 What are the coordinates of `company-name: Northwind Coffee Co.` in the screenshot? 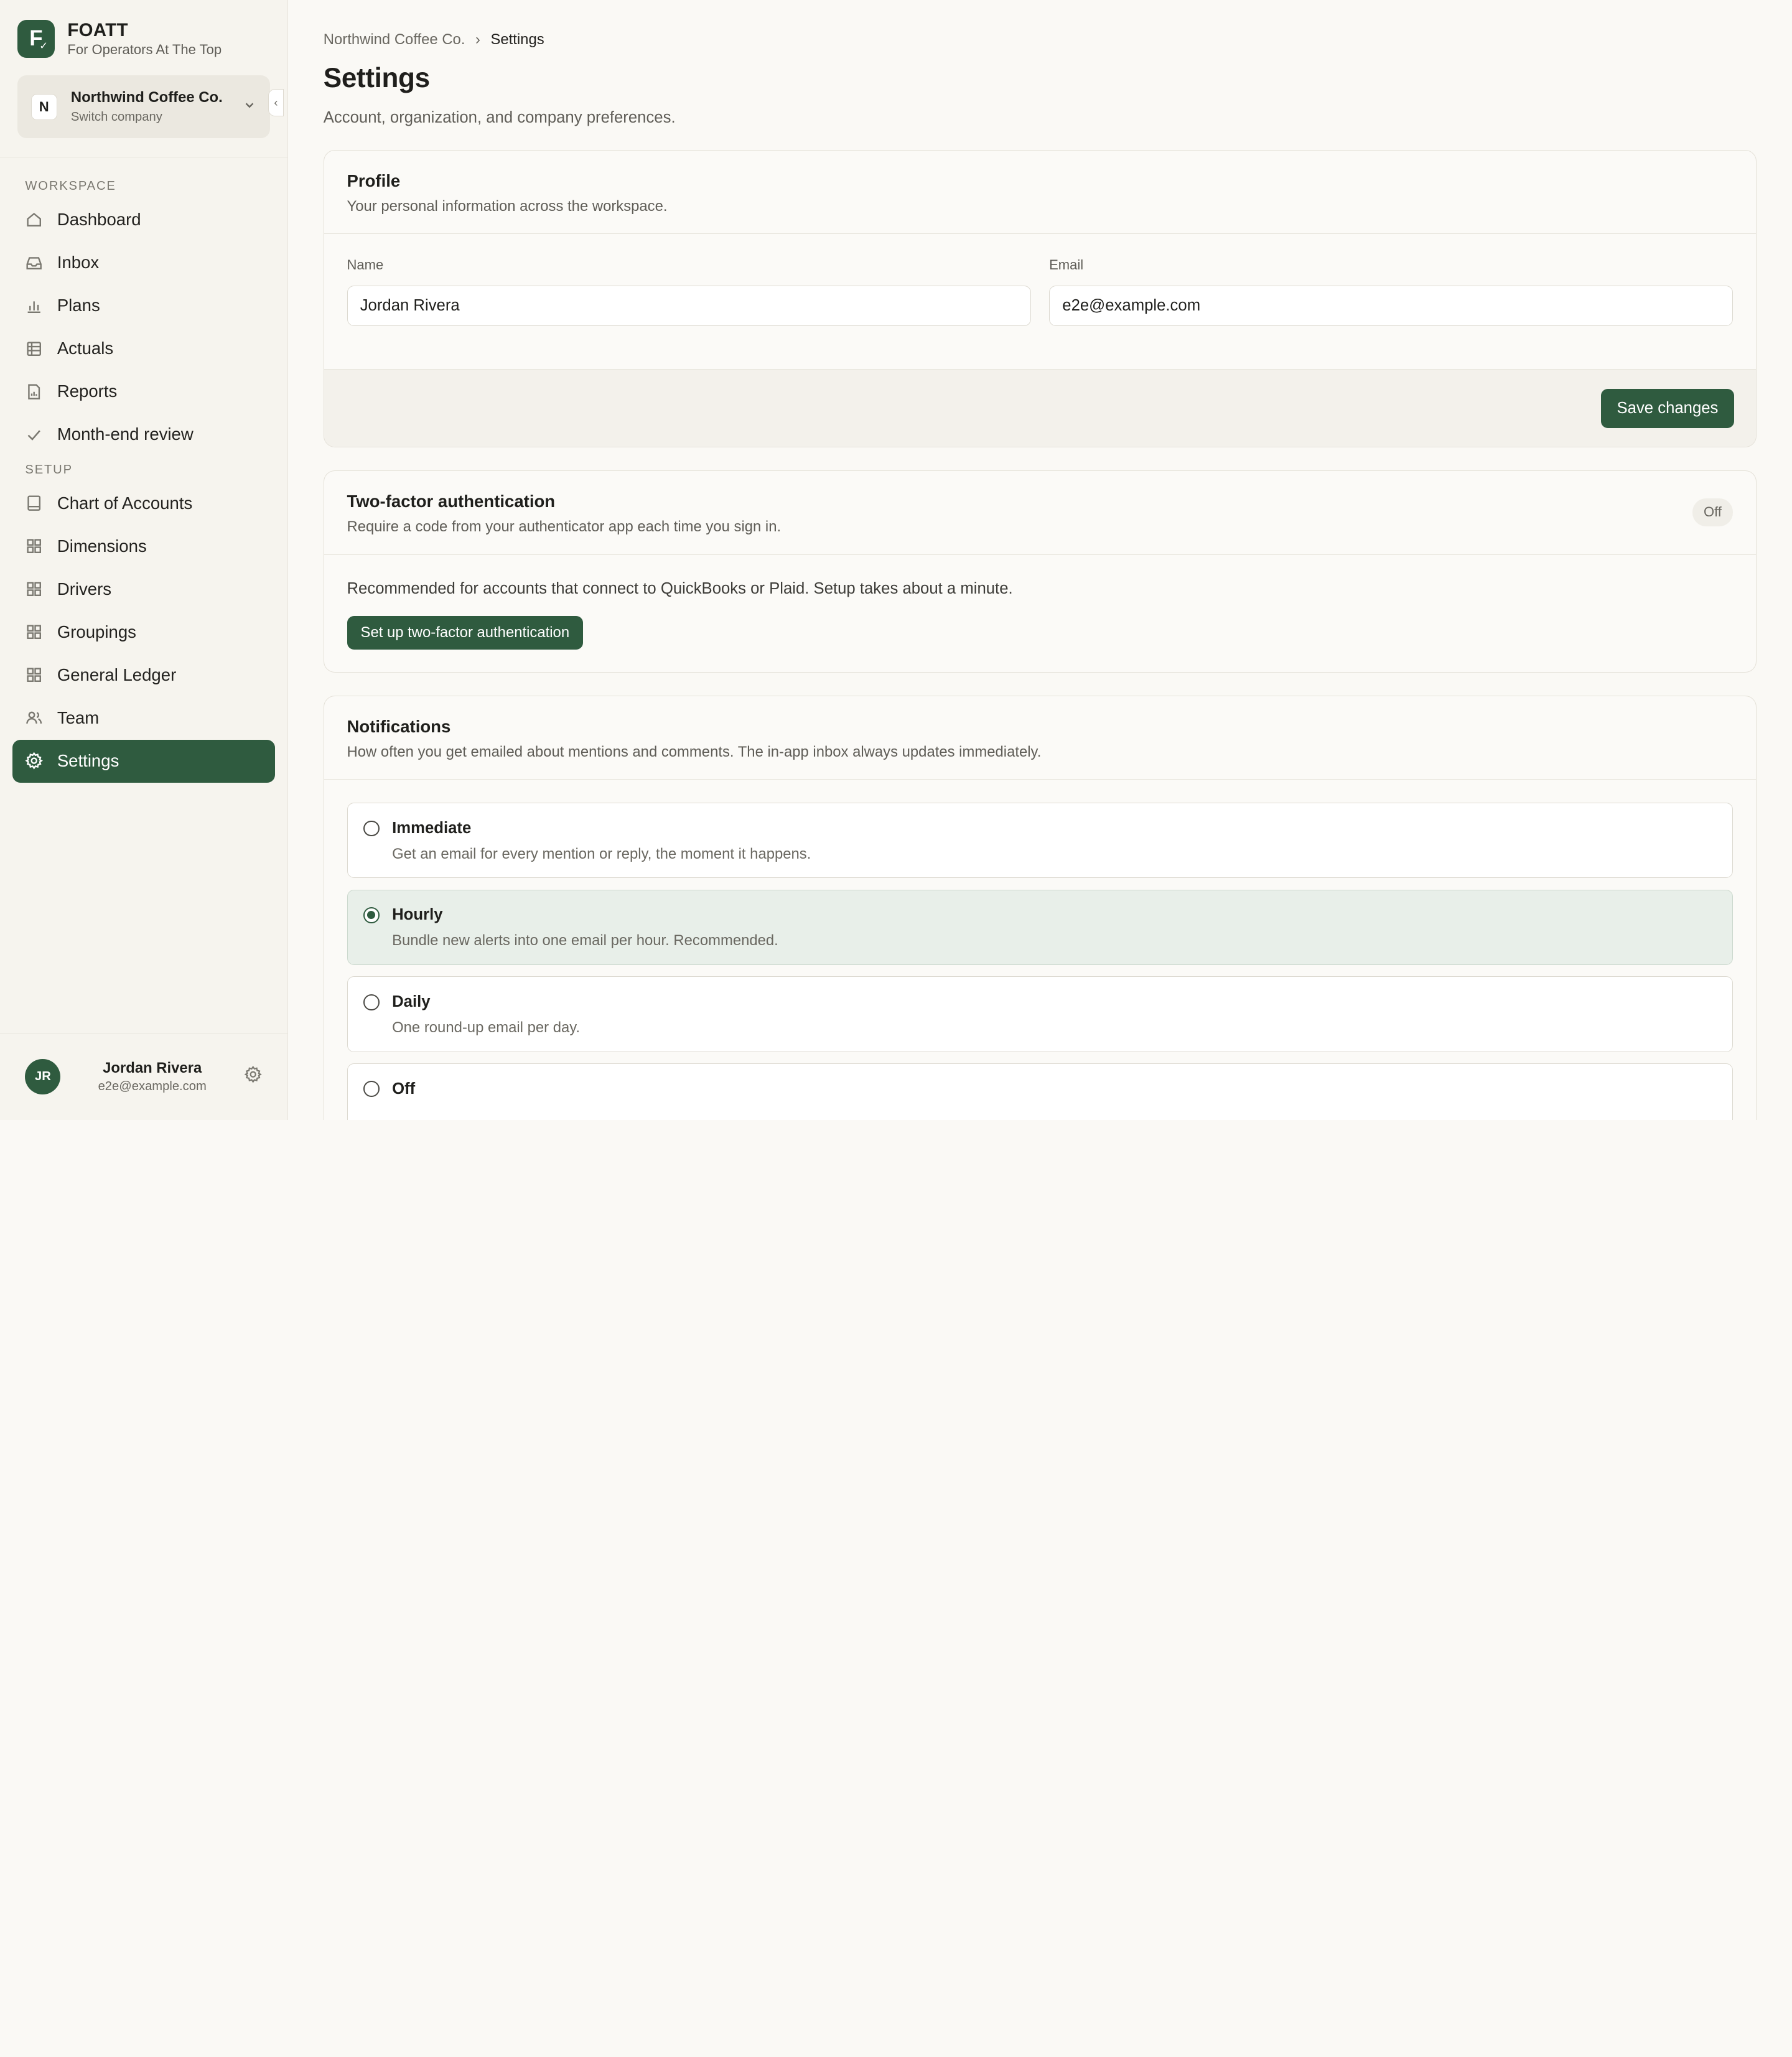 It's located at (146, 97).